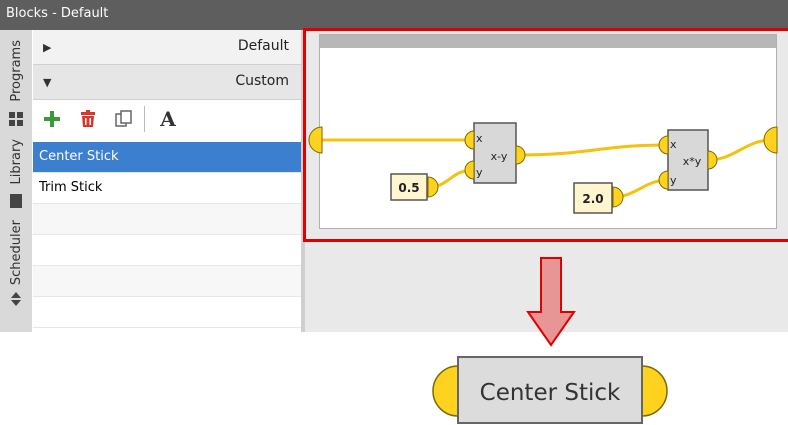  I want to click on input-port, so click(445, 391).